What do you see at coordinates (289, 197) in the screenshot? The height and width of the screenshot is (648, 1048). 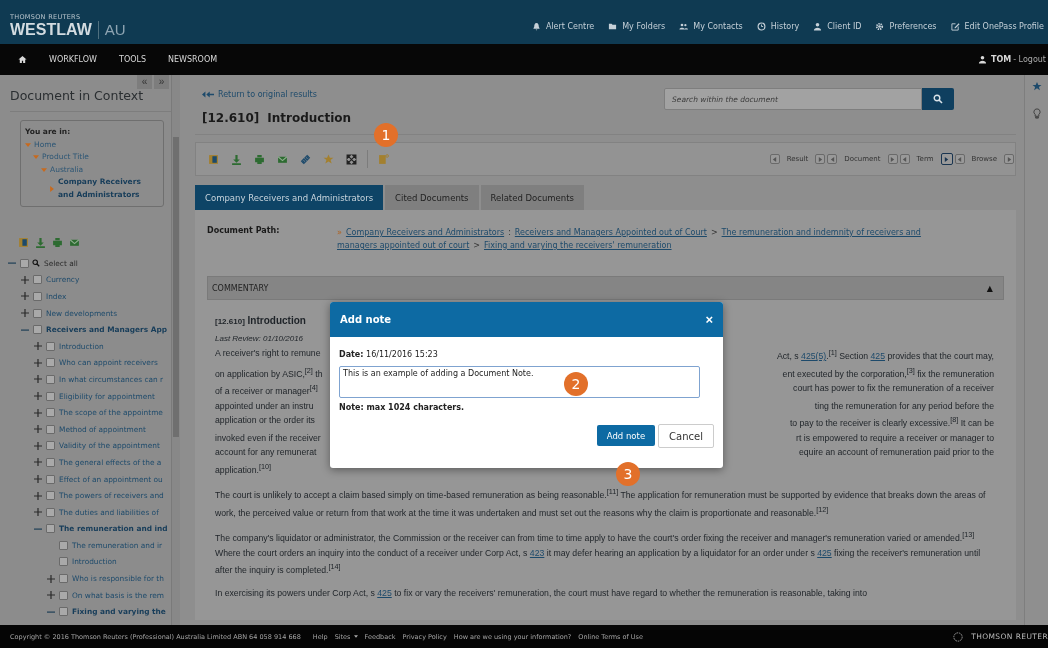 I see `tab: Company Receivers and Administrators` at bounding box center [289, 197].